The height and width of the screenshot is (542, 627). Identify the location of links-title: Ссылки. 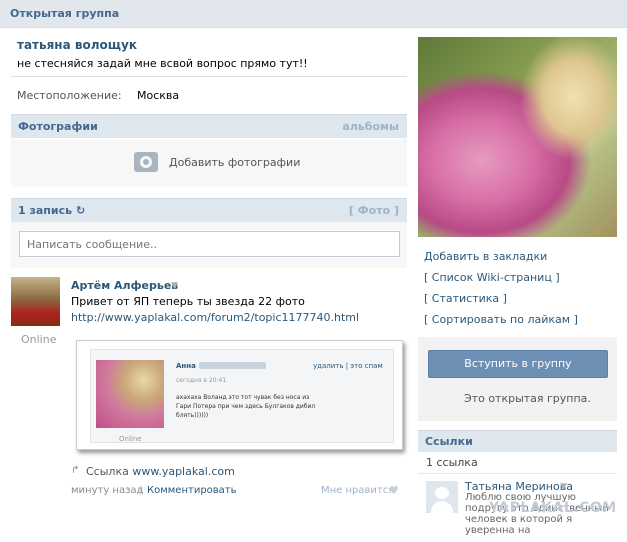
(449, 441).